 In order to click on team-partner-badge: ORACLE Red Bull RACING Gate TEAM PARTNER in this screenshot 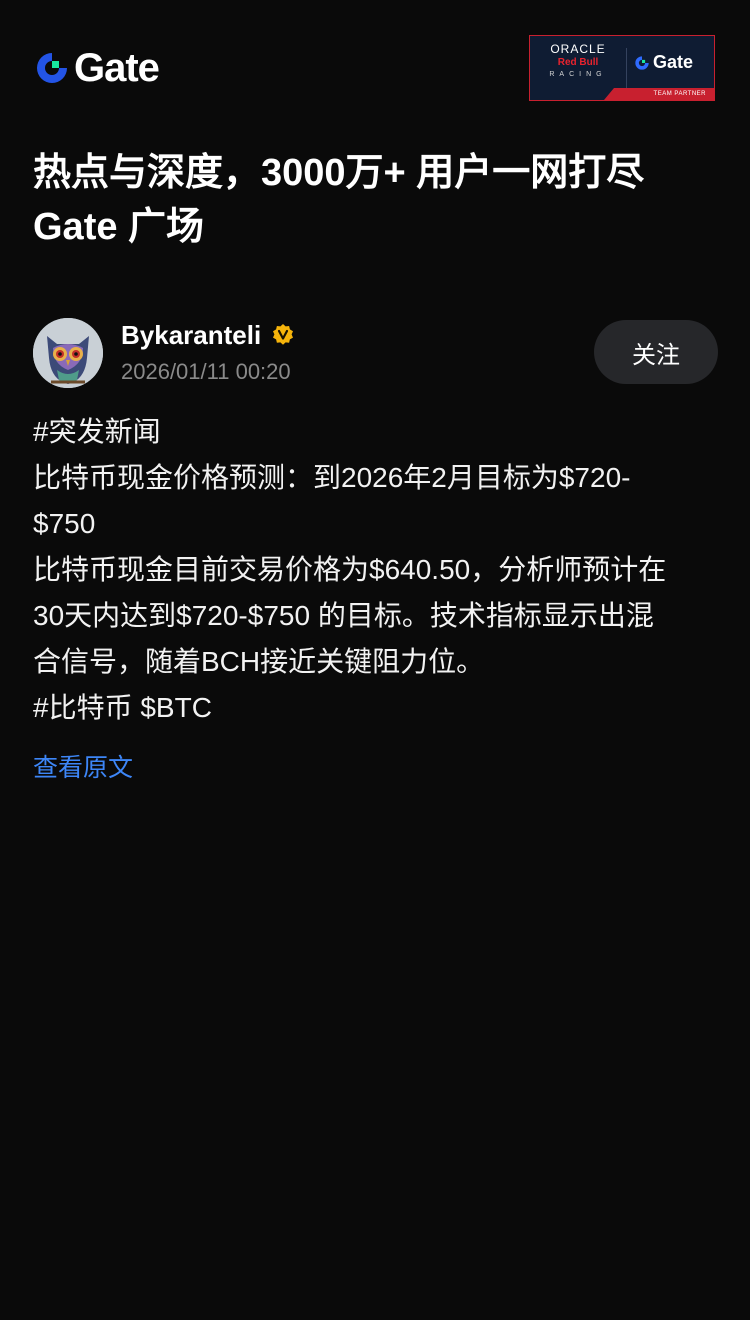, I will do `click(622, 68)`.